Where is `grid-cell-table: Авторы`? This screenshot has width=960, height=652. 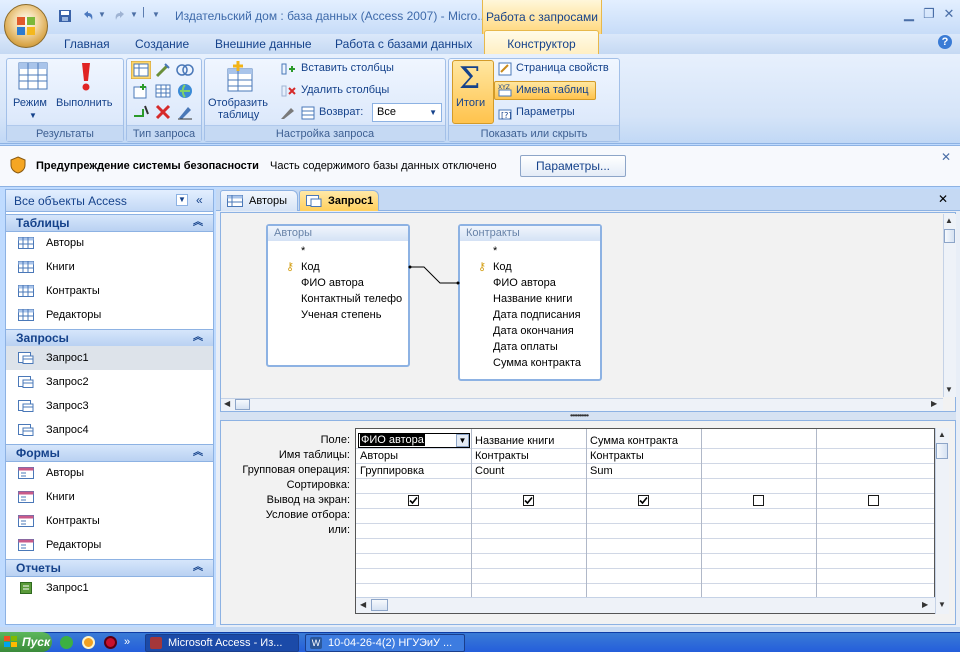 grid-cell-table: Авторы is located at coordinates (379, 456).